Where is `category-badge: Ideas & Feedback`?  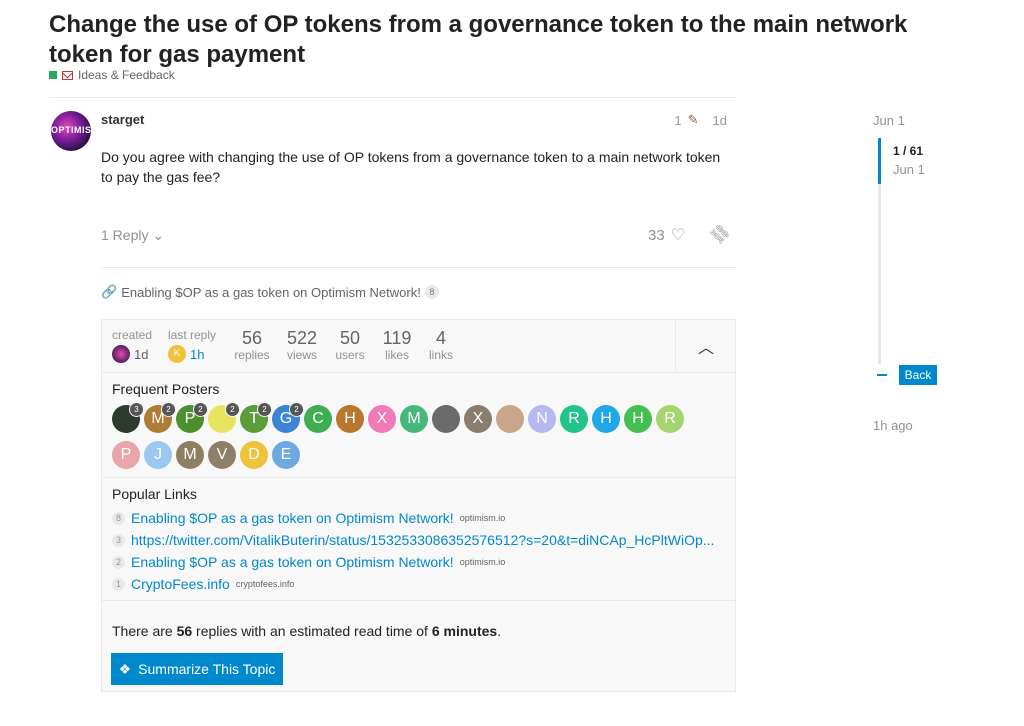
category-badge: Ideas & Feedback is located at coordinates (112, 75).